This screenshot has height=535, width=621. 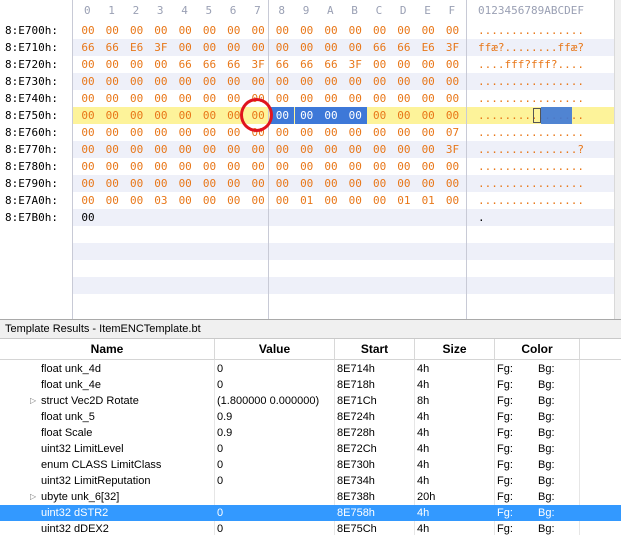 I want to click on column-header-size: Size, so click(x=455, y=349).